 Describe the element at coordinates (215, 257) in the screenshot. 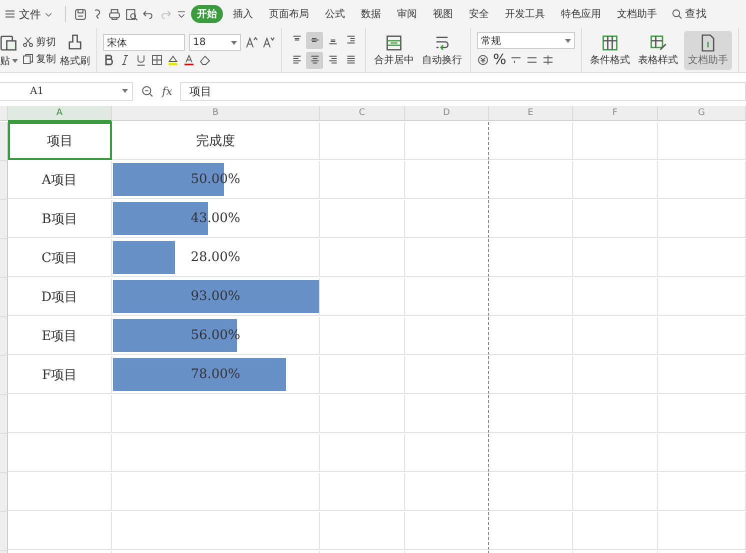

I see `table-cell: 28.00%` at that location.